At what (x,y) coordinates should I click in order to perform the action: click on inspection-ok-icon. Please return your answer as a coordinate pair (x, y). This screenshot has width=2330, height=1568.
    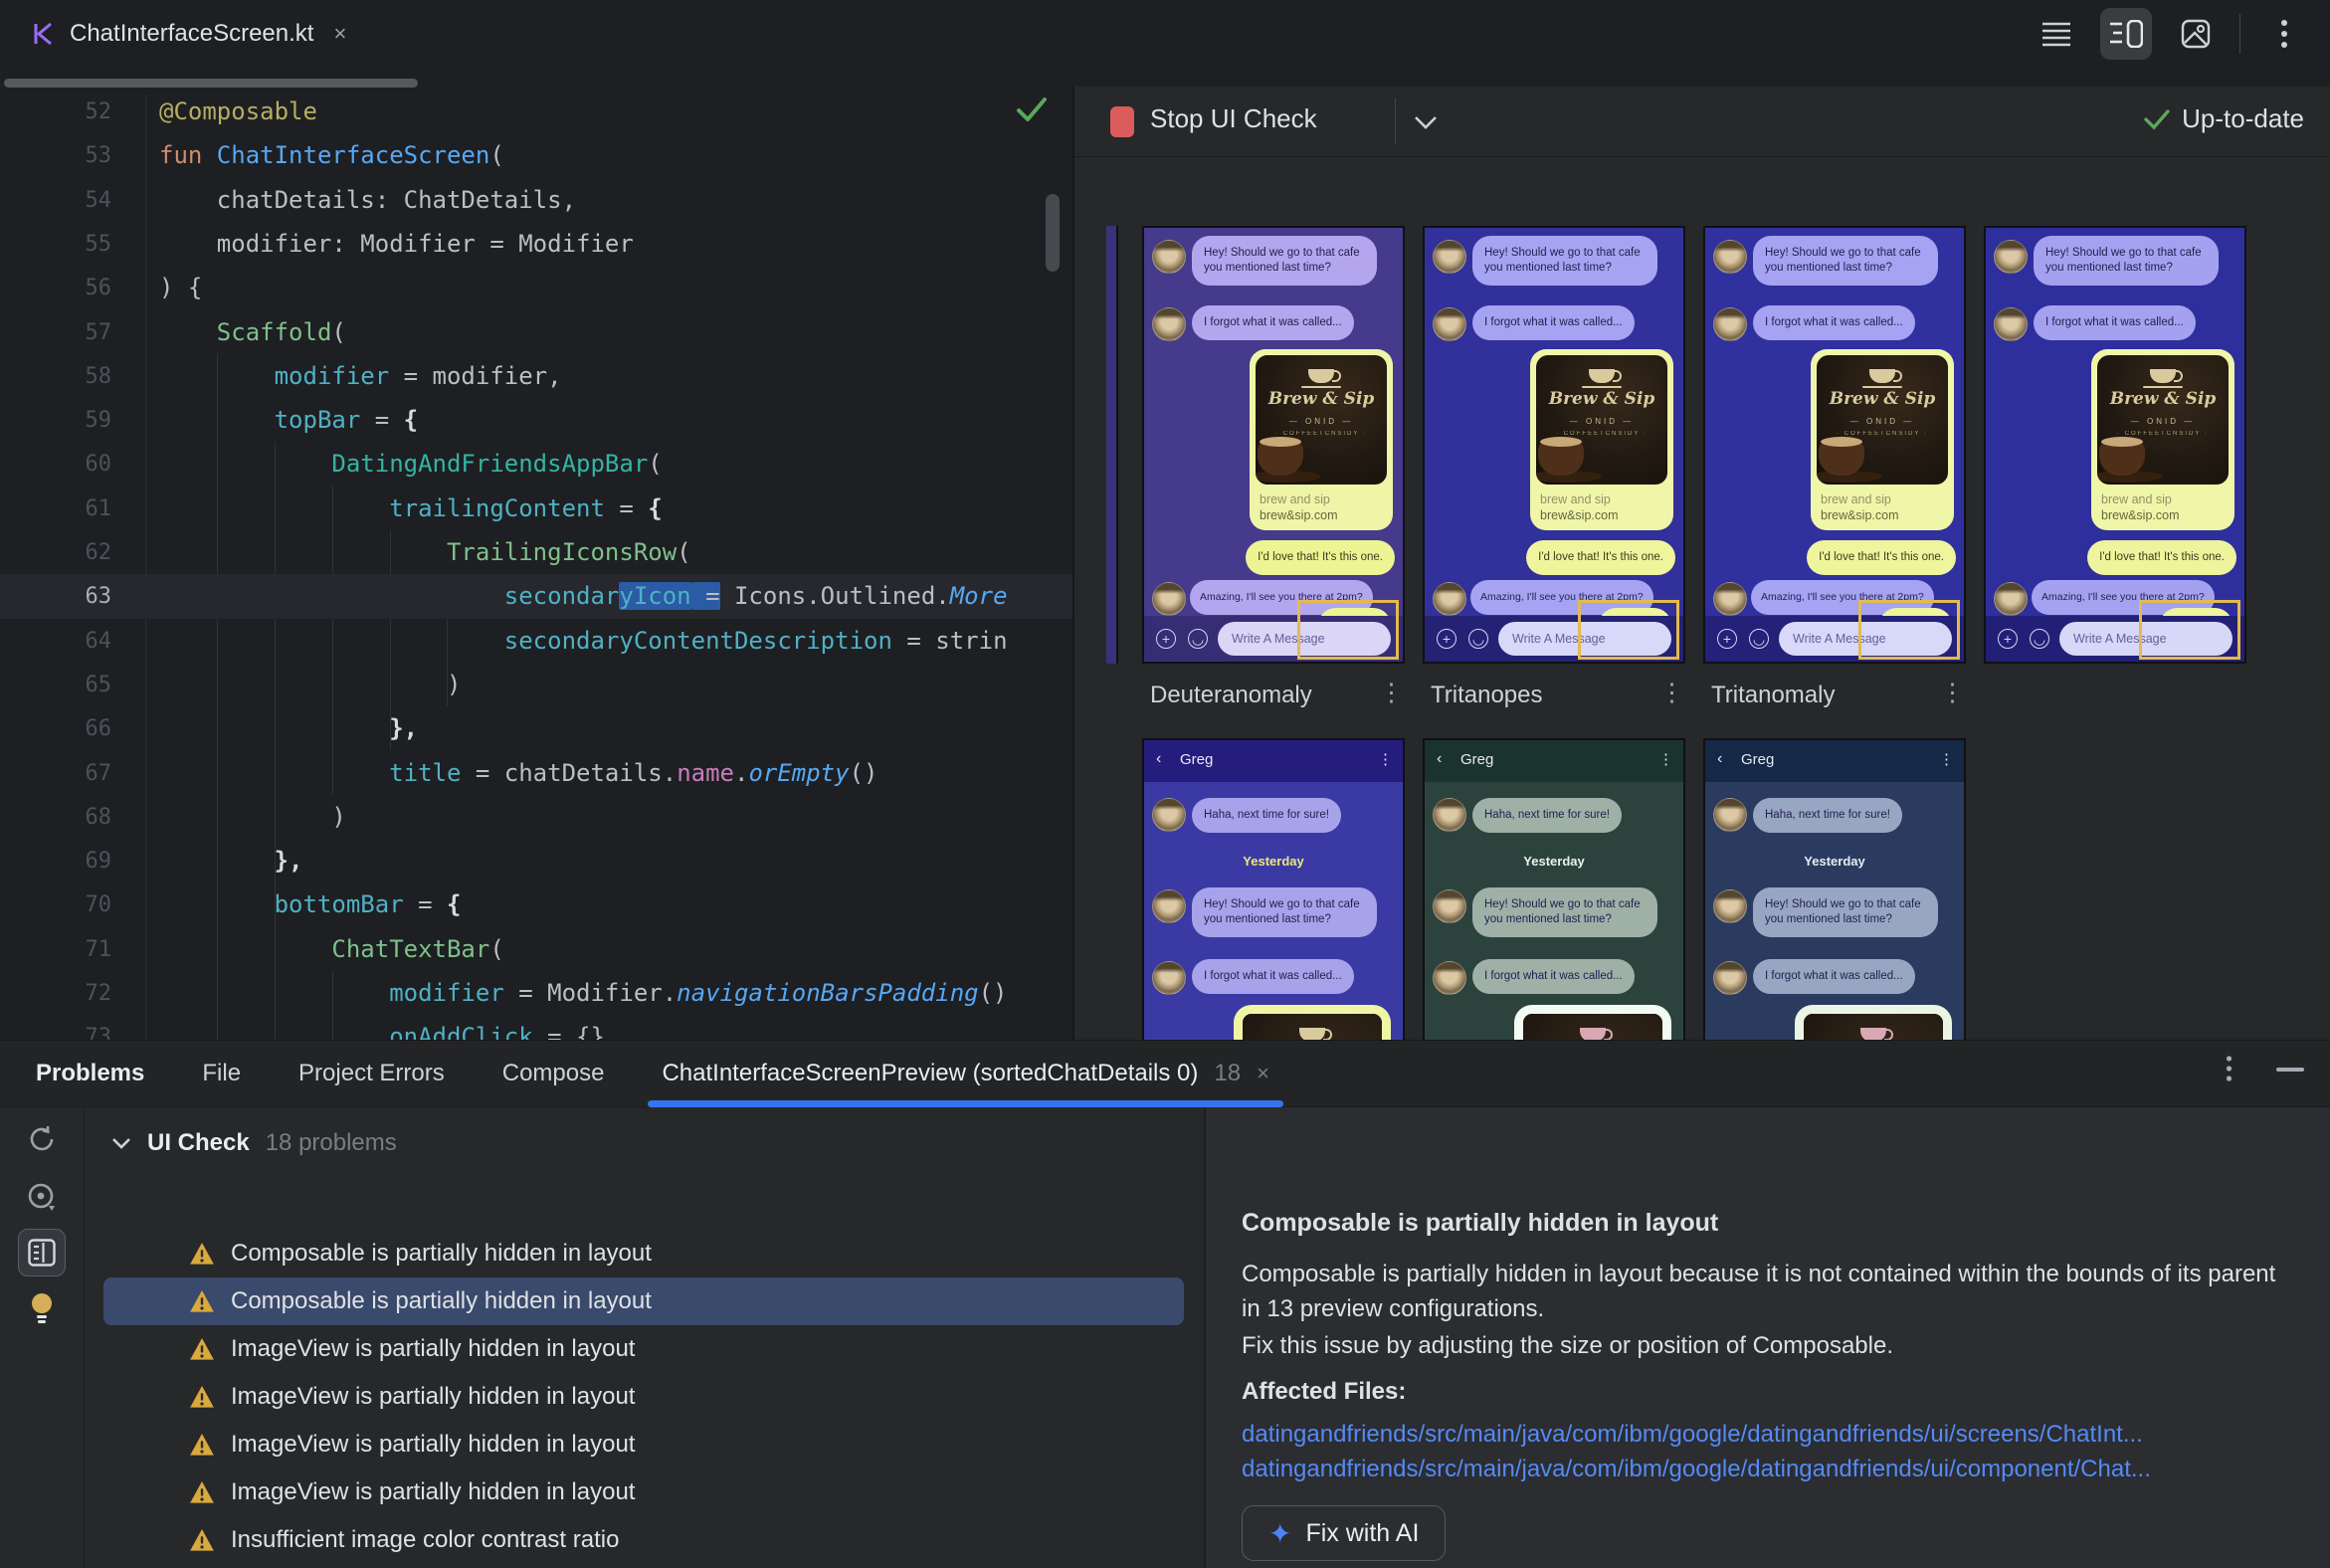
    Looking at the image, I should click on (1032, 109).